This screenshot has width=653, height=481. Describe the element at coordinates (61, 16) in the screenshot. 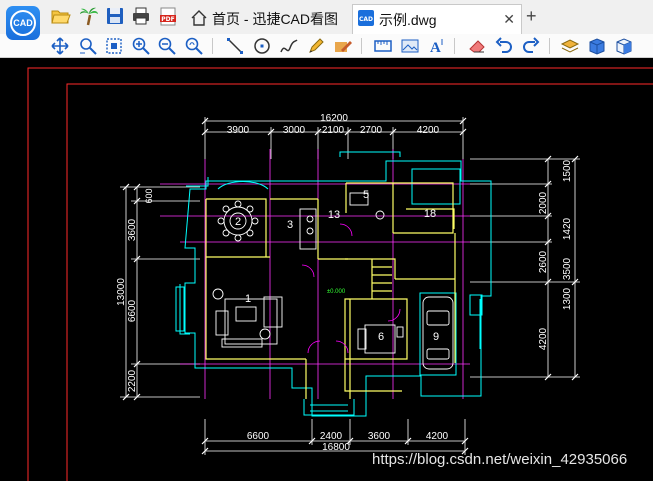

I see `open-folder-icon` at that location.